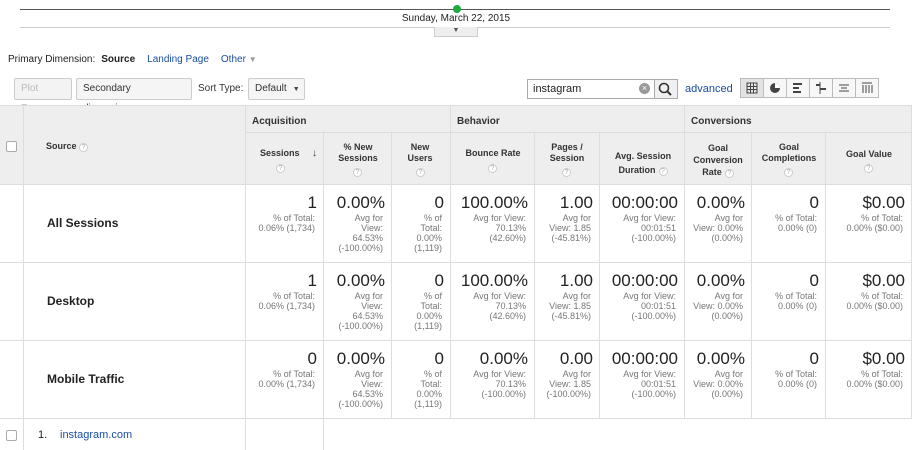  I want to click on metric-comparison-line: 0.06% (1,734), so click(286, 228).